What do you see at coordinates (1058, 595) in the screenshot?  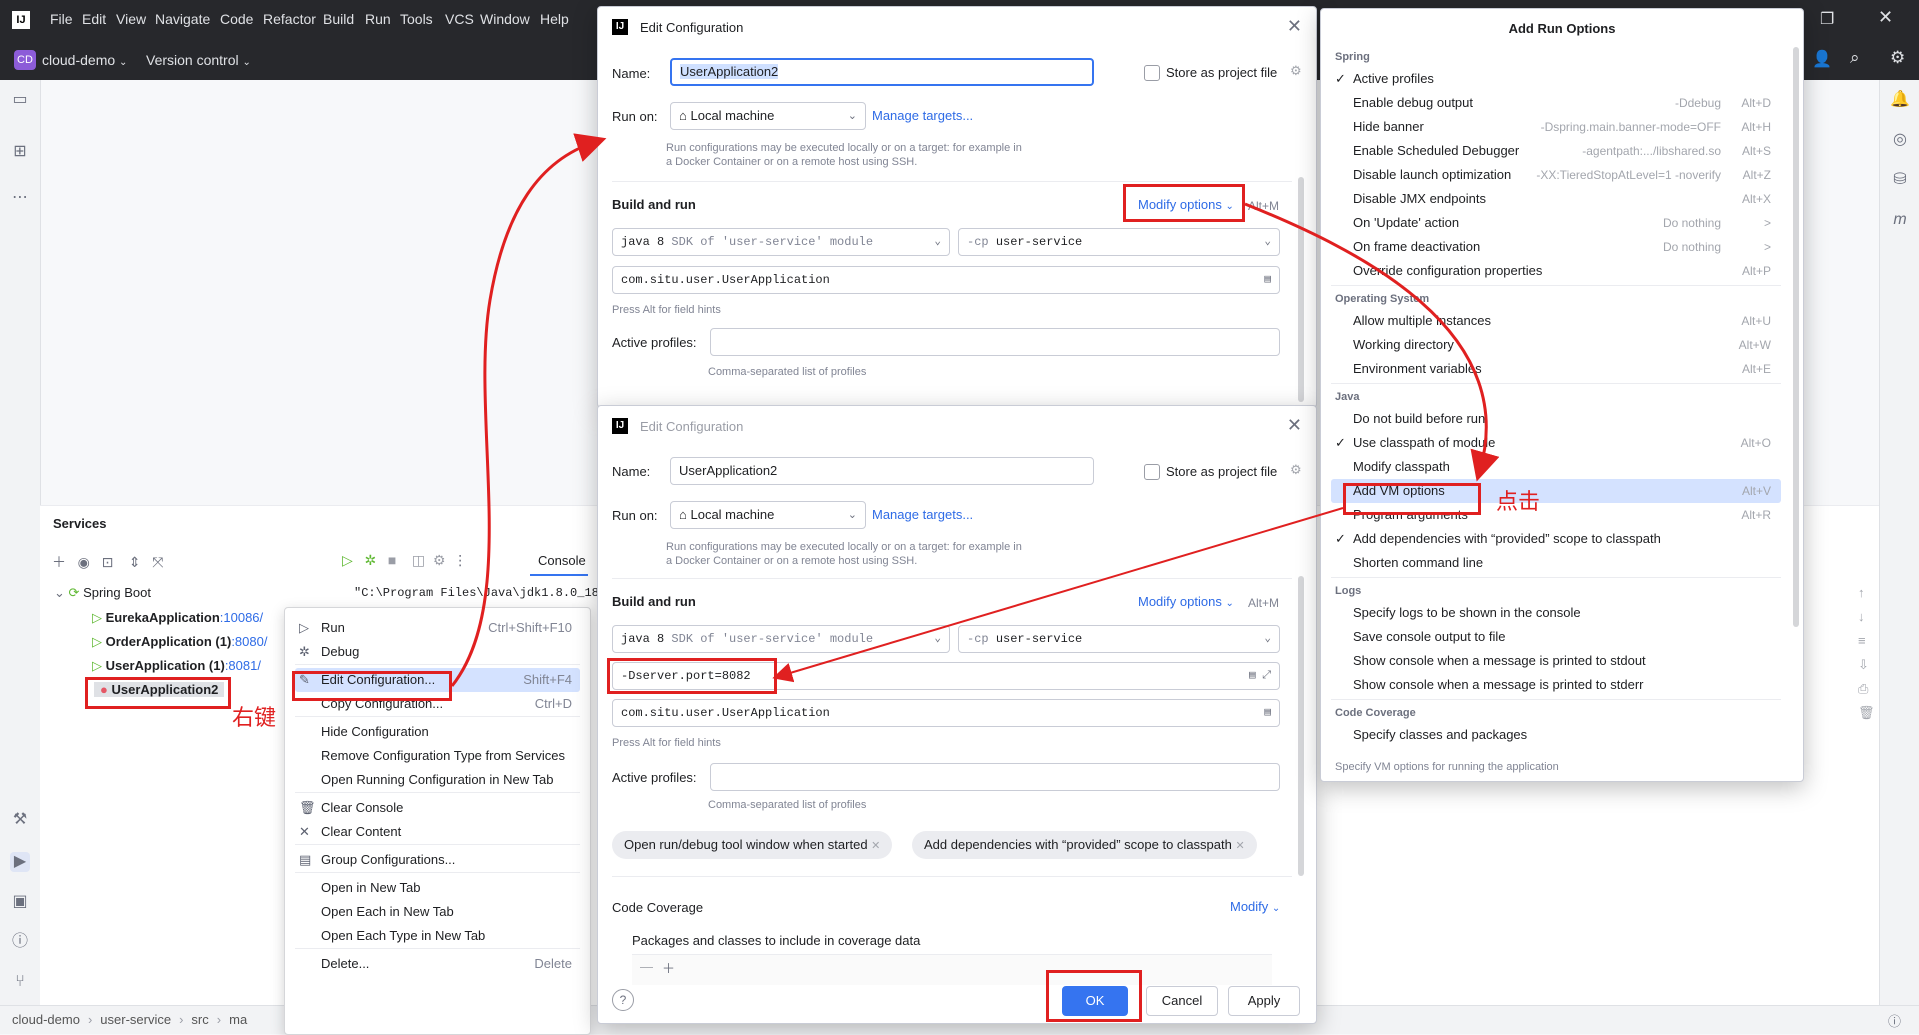 I see `arrow-to-vm-field` at bounding box center [1058, 595].